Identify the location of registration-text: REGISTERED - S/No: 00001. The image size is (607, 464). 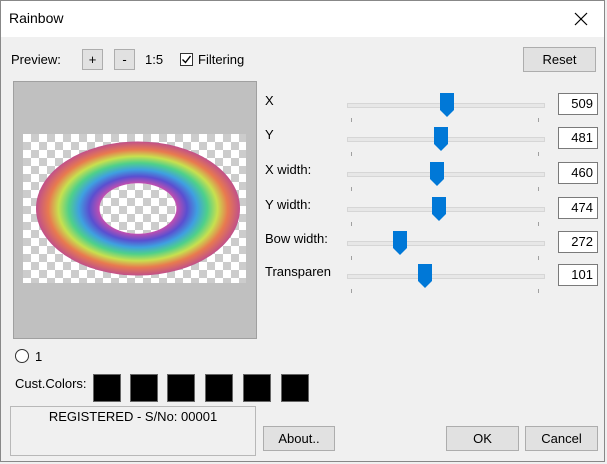
(133, 416).